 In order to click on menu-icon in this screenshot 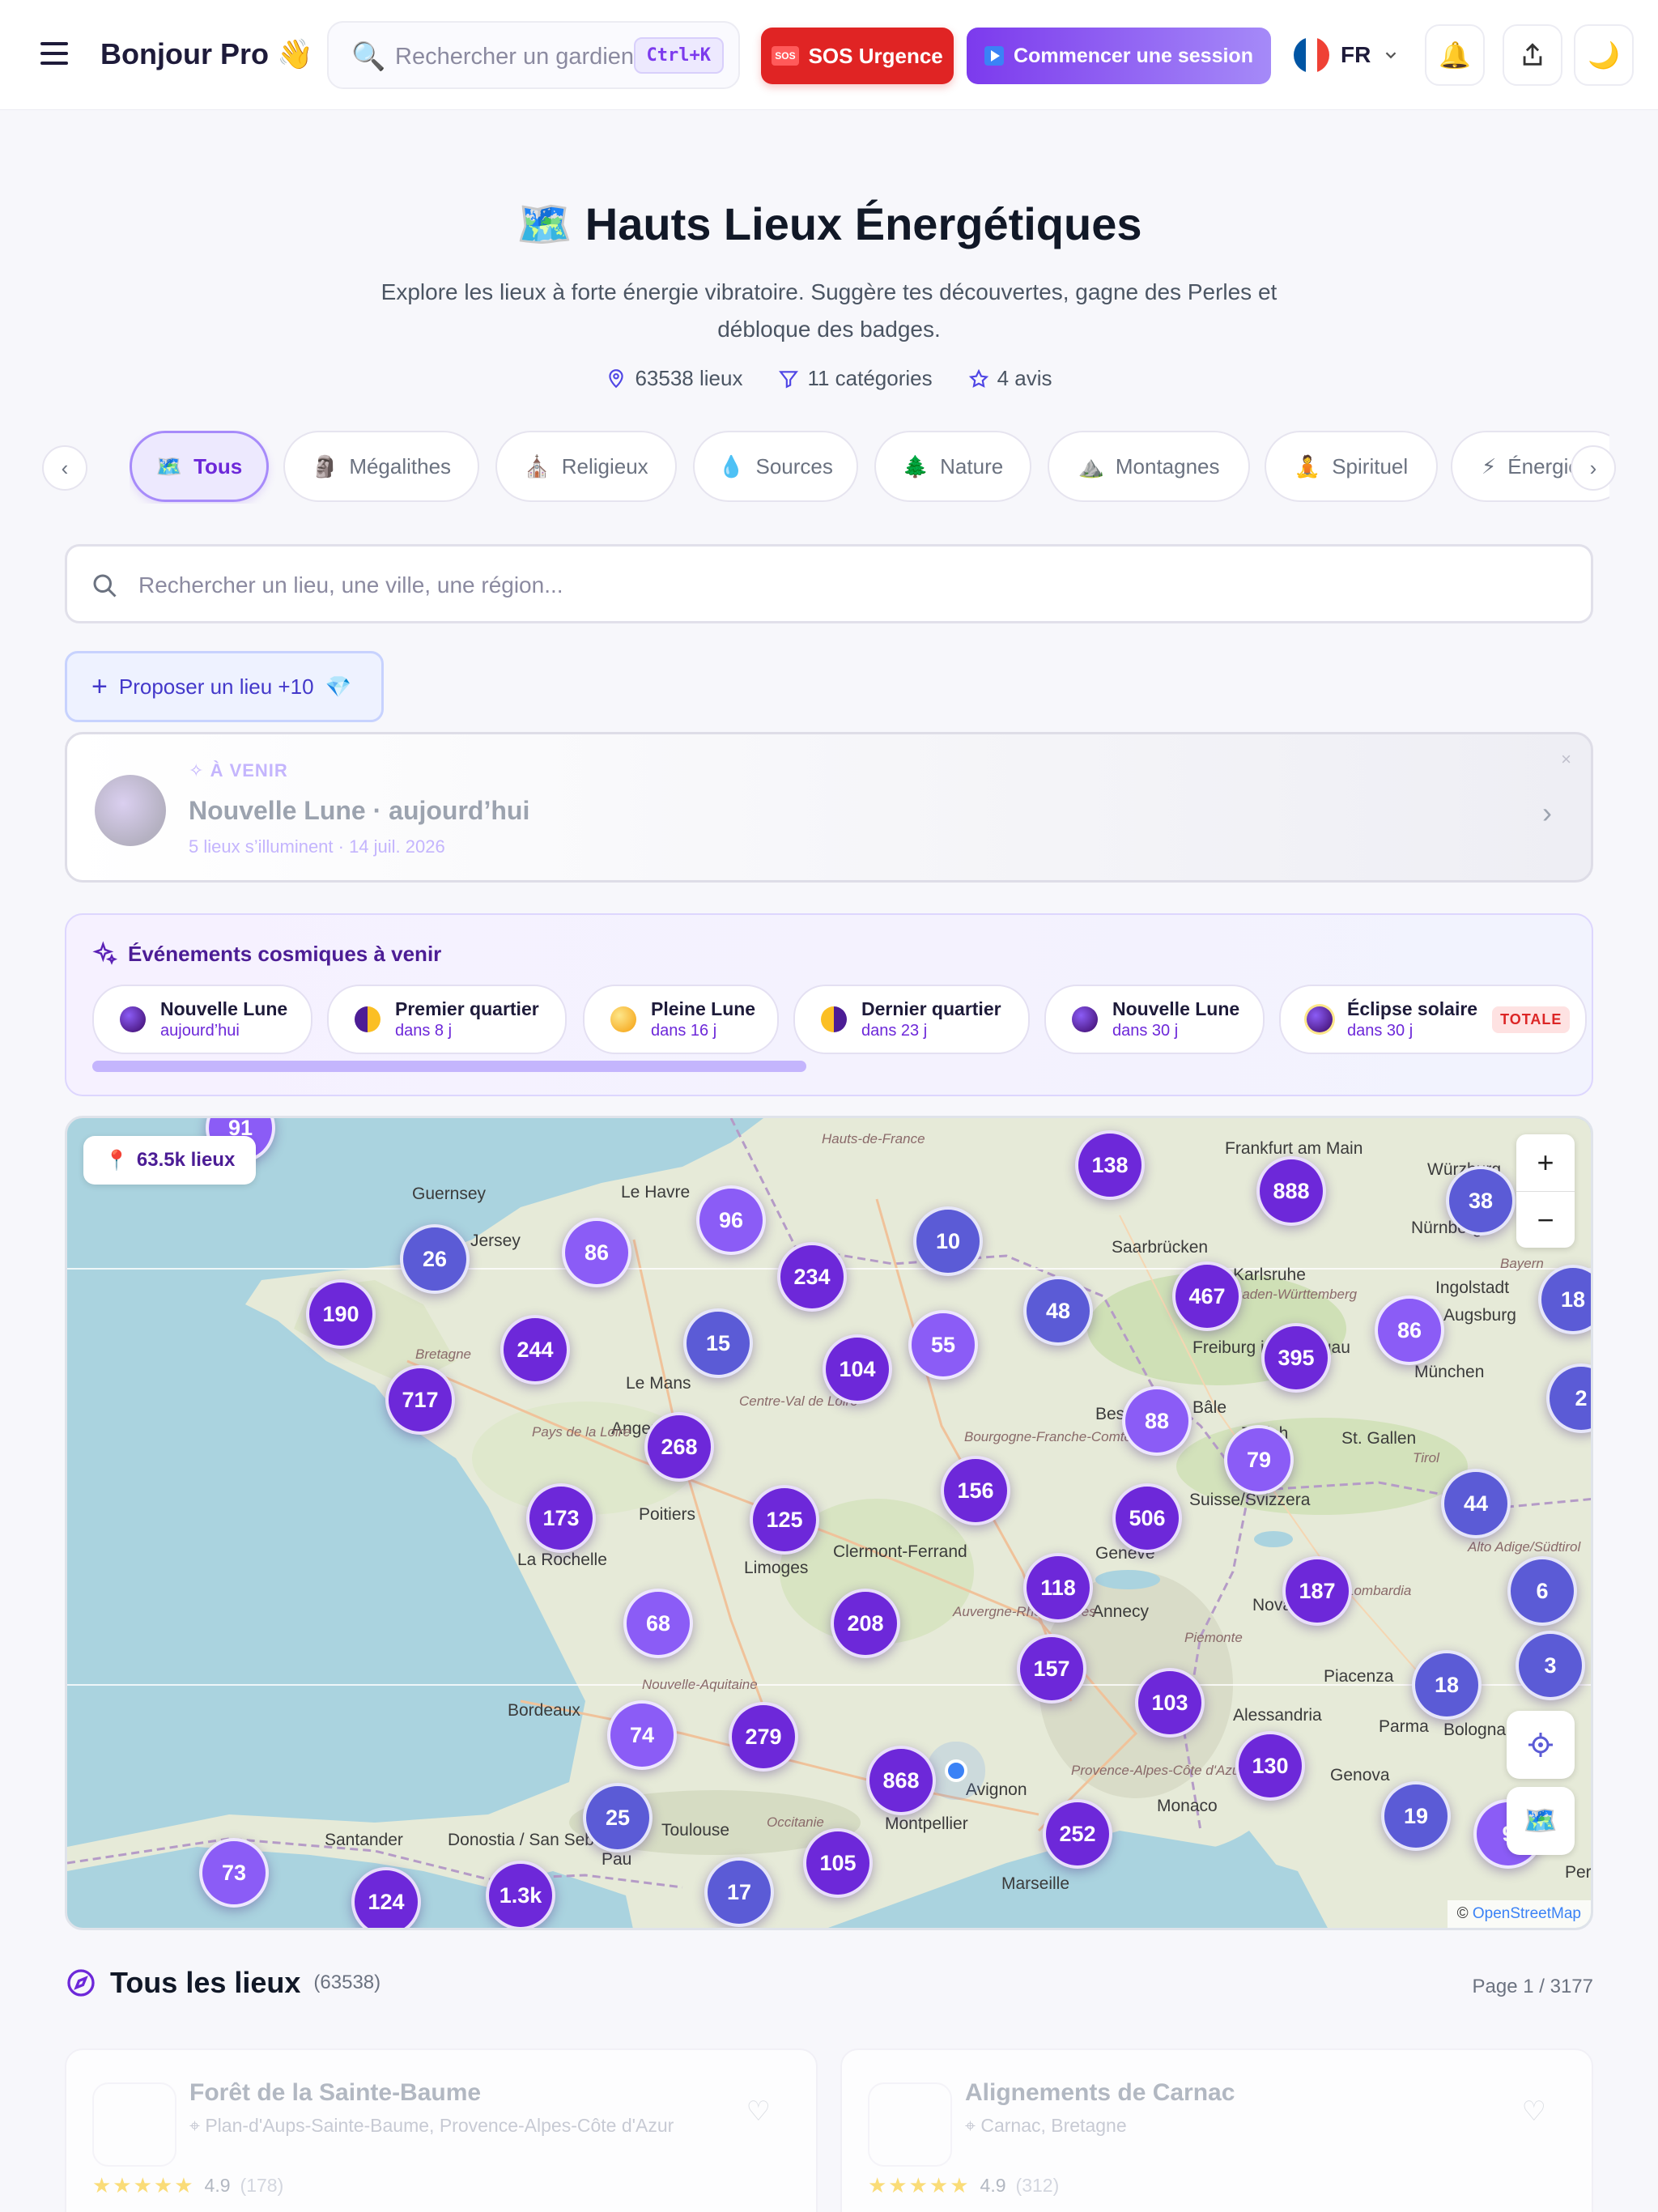, I will do `click(54, 54)`.